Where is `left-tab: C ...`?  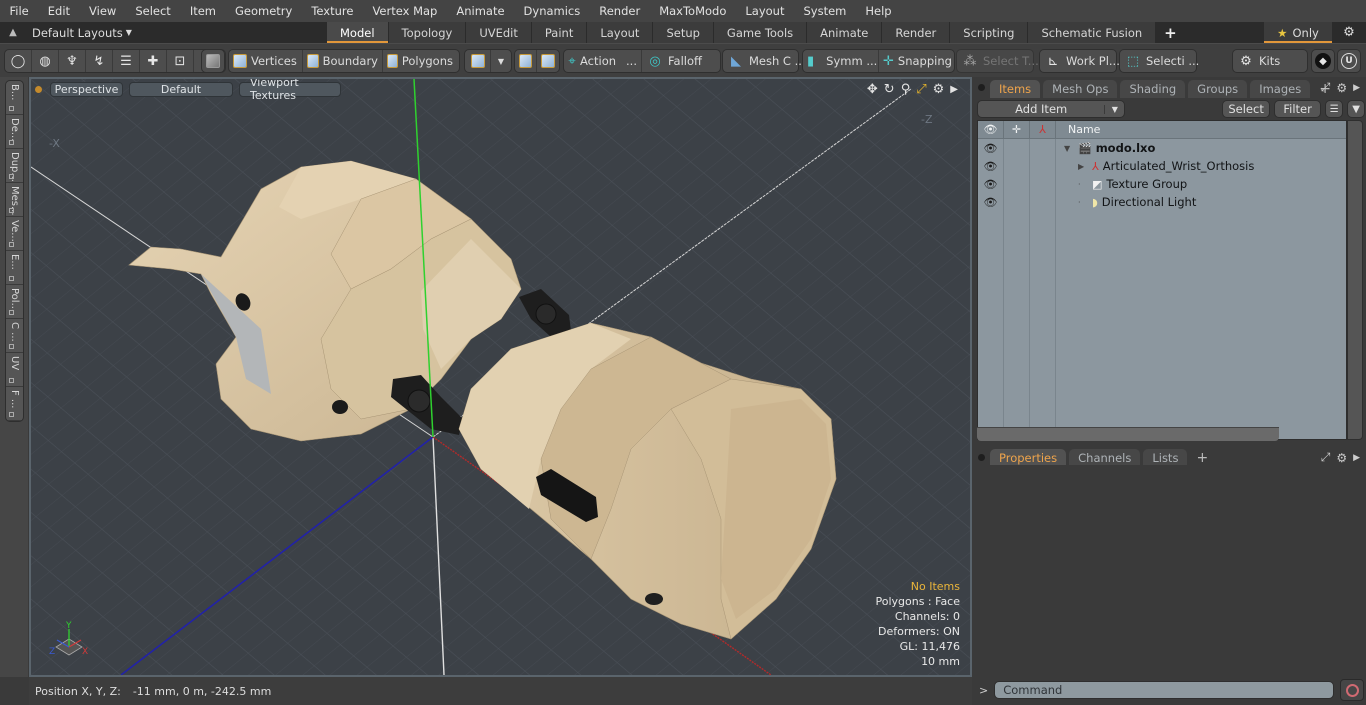 left-tab: C ... is located at coordinates (14, 336).